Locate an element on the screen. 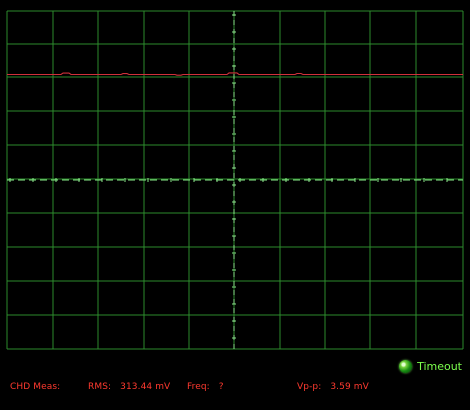  measurement-channel-title: CHD Meas: is located at coordinates (35, 387).